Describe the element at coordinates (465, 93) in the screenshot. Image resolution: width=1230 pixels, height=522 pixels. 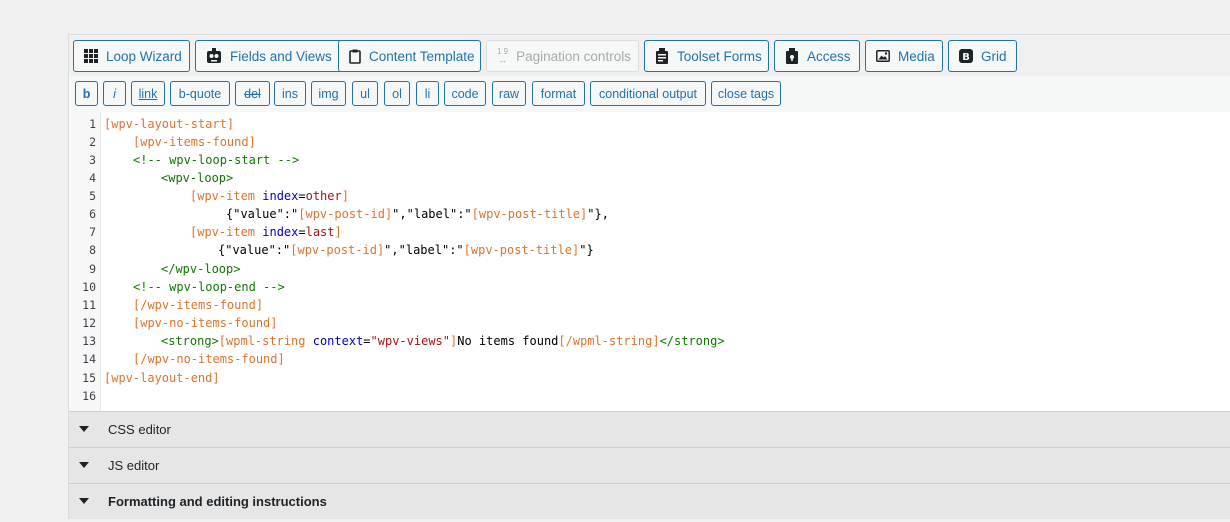
I see `quicktag-code-button: code` at that location.